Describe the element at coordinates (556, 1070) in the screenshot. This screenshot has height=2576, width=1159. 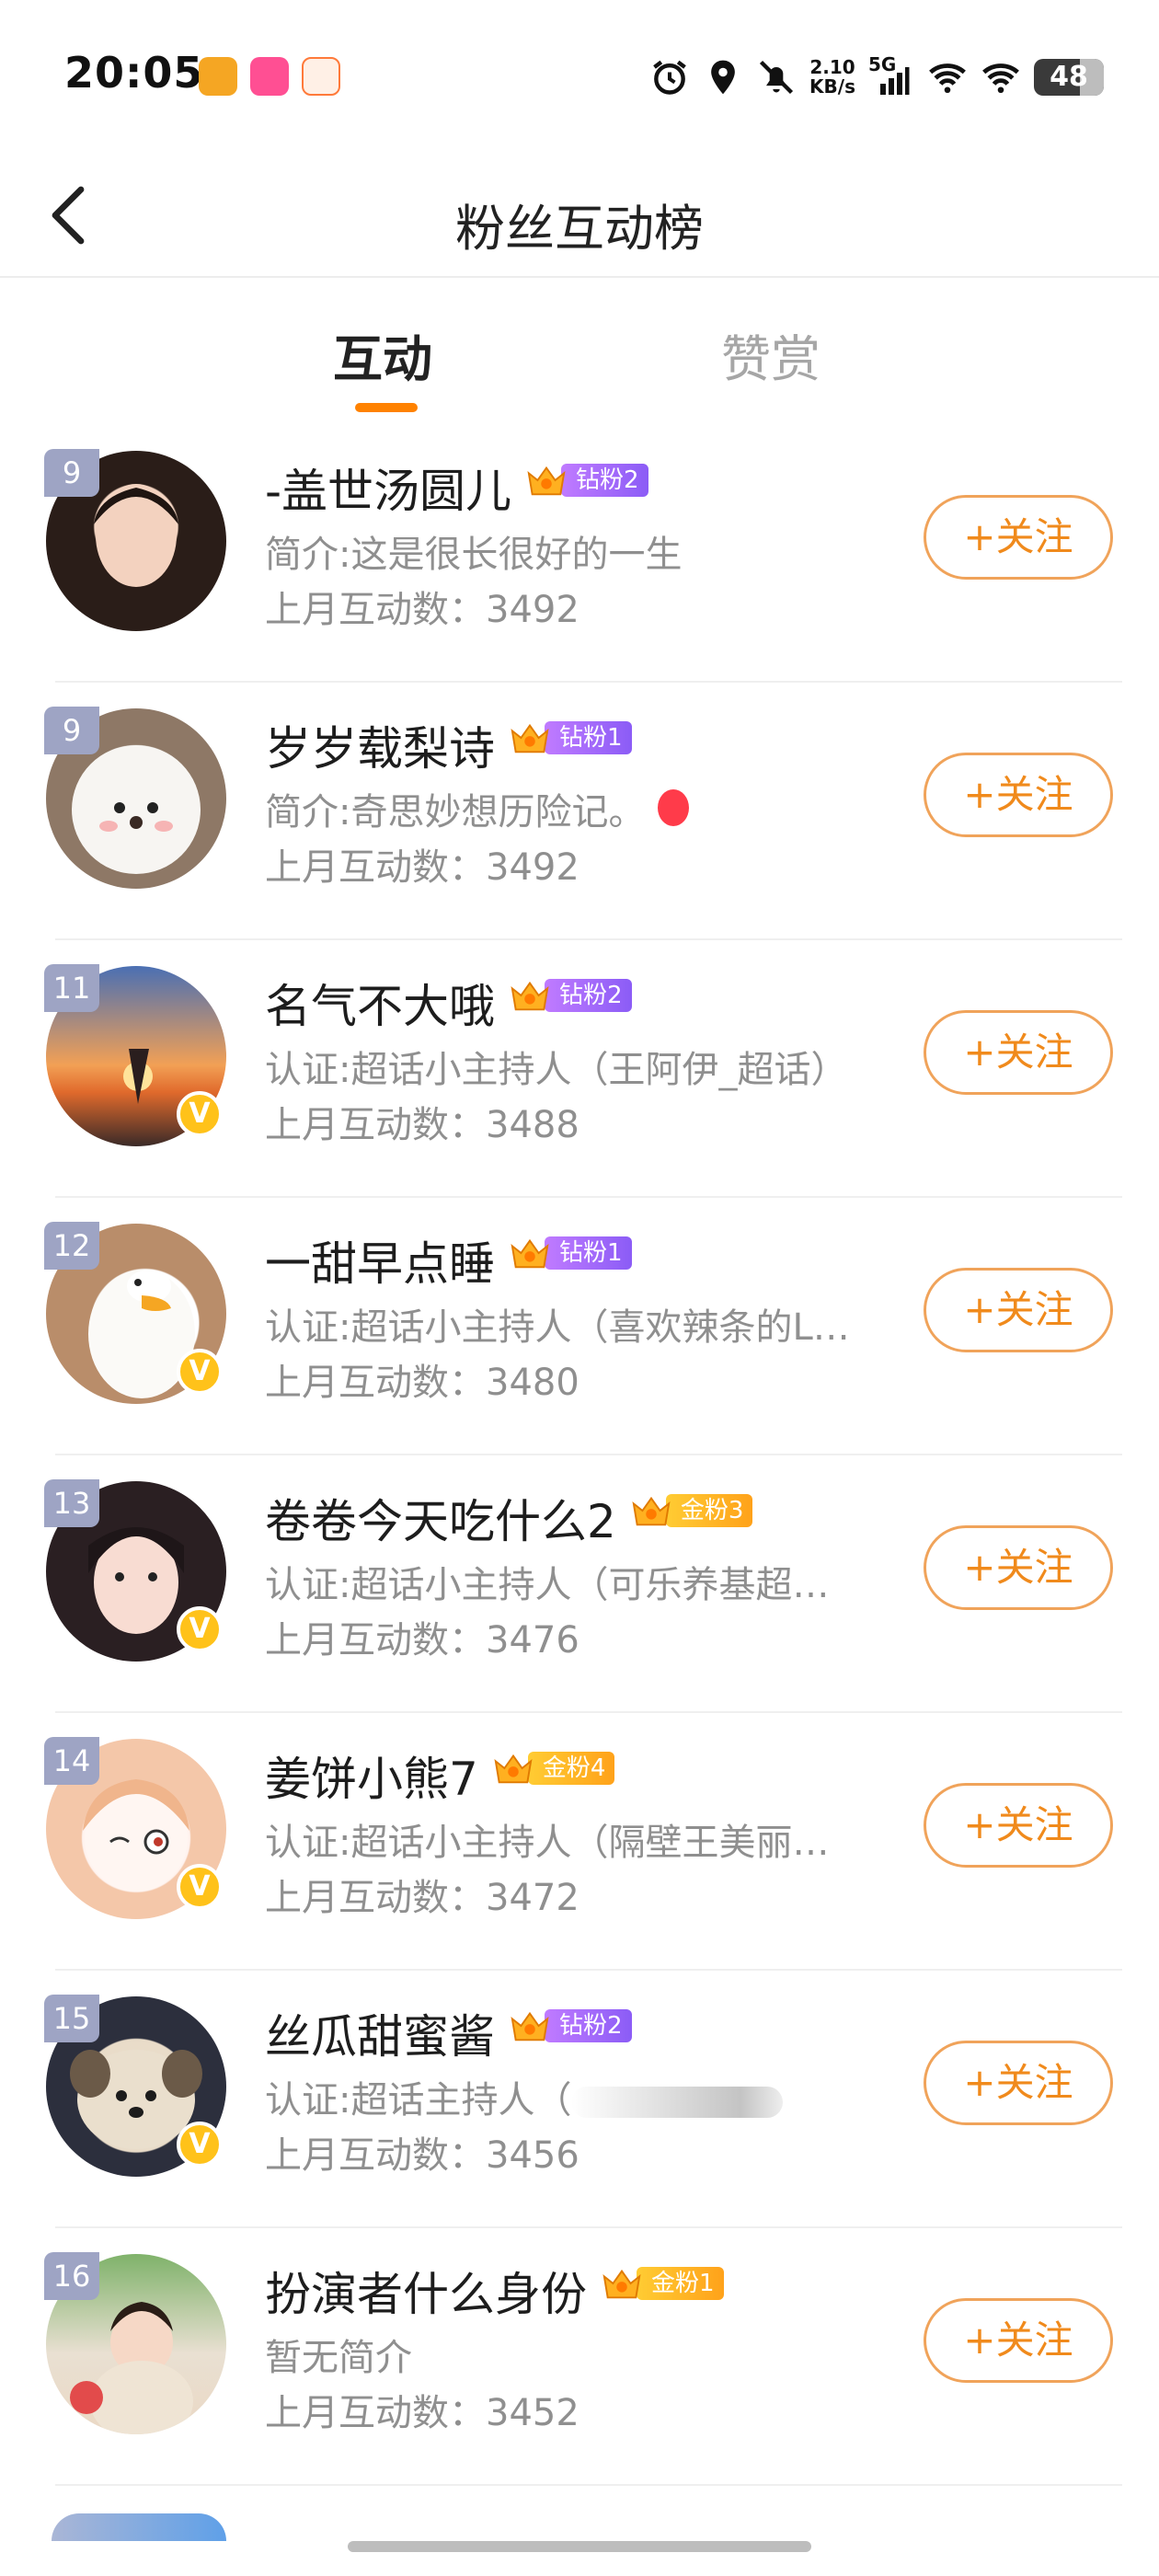
I see `fan-bio: 认证:超话小主持人（王阿伊_超话）` at that location.